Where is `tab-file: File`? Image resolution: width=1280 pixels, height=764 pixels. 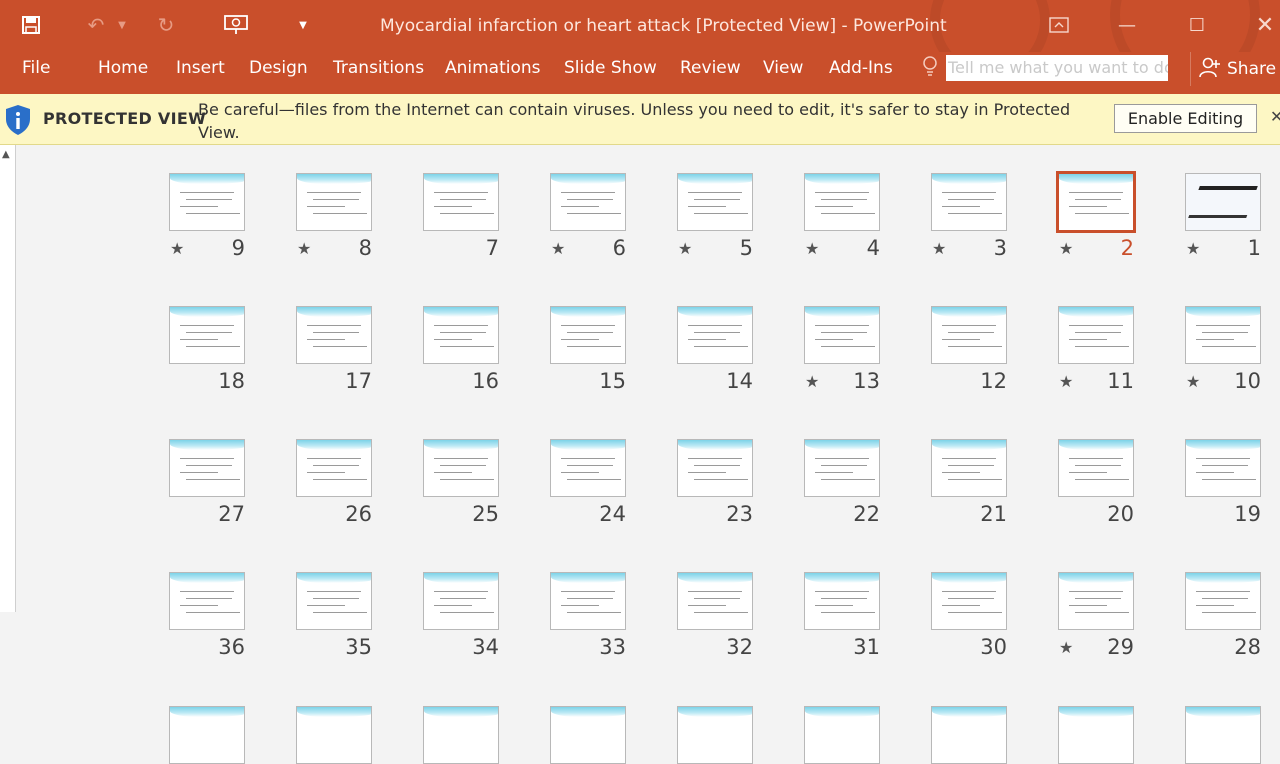 tab-file: File is located at coordinates (36, 68).